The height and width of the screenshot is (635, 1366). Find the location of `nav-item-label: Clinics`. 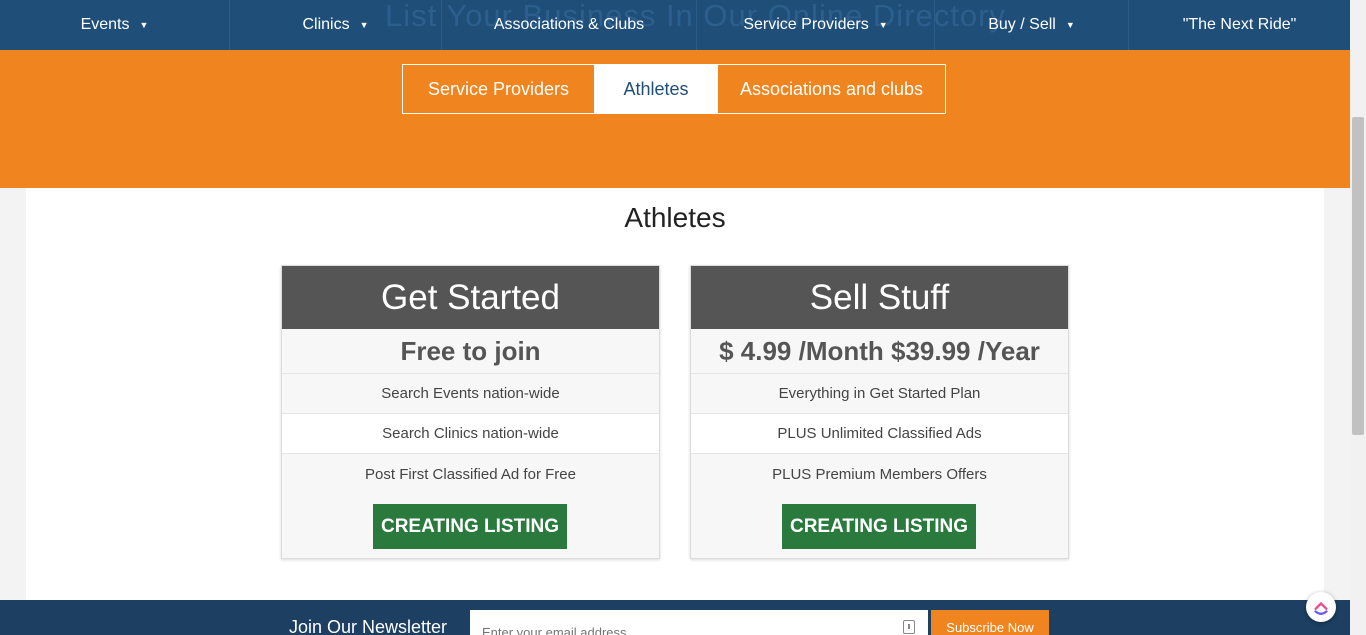

nav-item-label: Clinics is located at coordinates (326, 24).